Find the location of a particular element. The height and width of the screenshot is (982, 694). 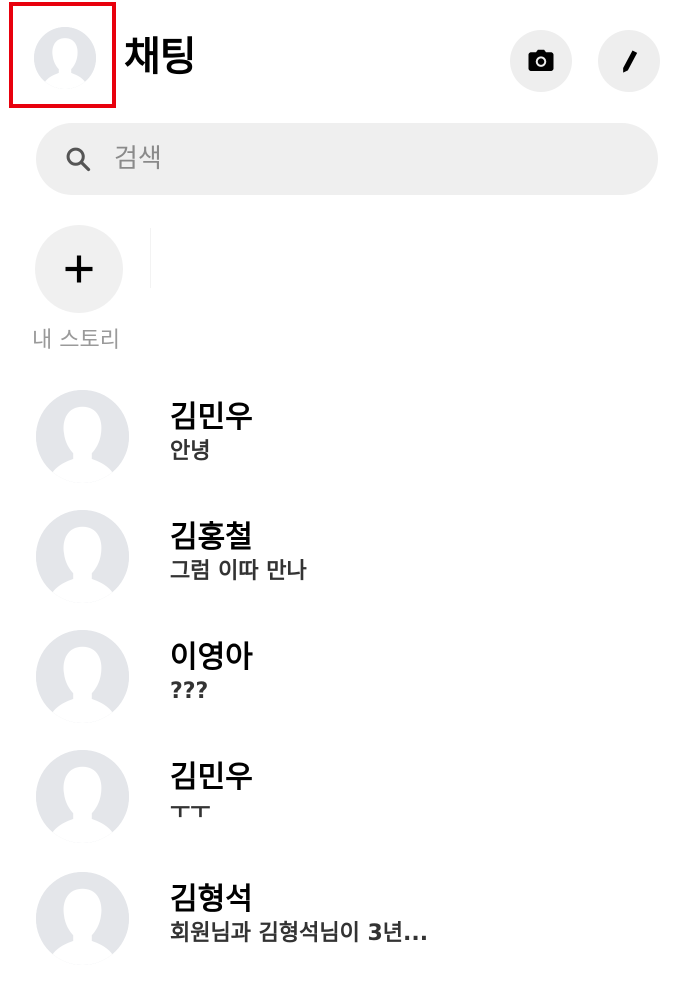

new-message-button is located at coordinates (629, 61).